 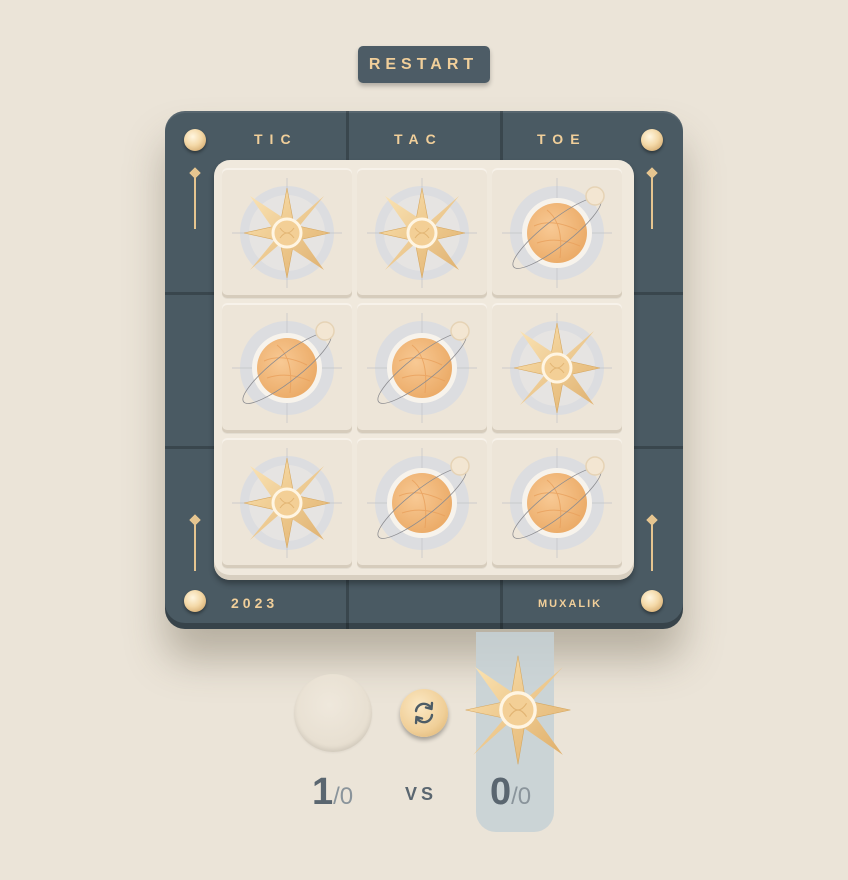 What do you see at coordinates (418, 139) in the screenshot?
I see `frame-label-tac: TAC` at bounding box center [418, 139].